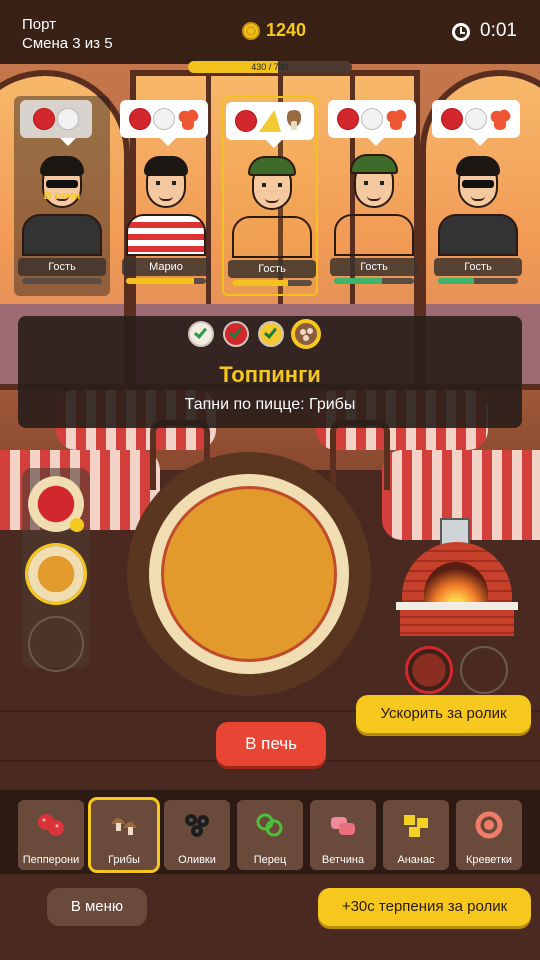 The image size is (540, 960). I want to click on oven-slot-occupied, so click(429, 670).